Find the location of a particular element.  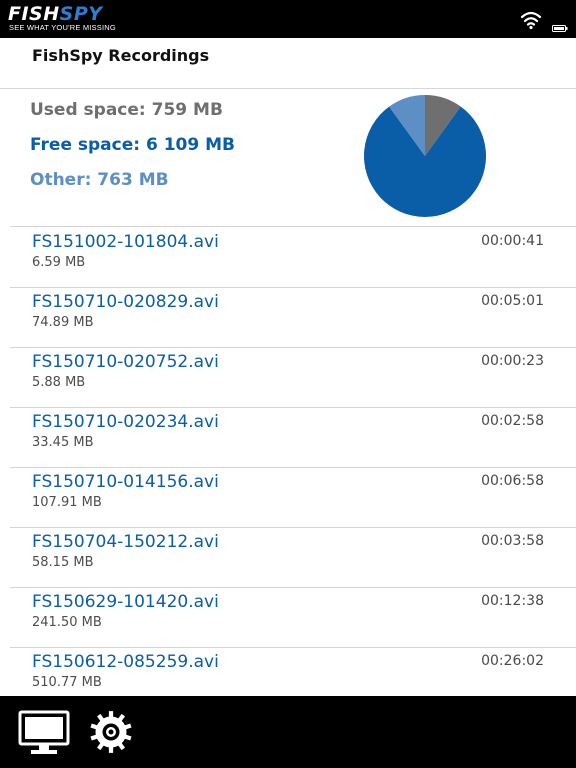

recording-filesize: 510.77 MB is located at coordinates (67, 682).